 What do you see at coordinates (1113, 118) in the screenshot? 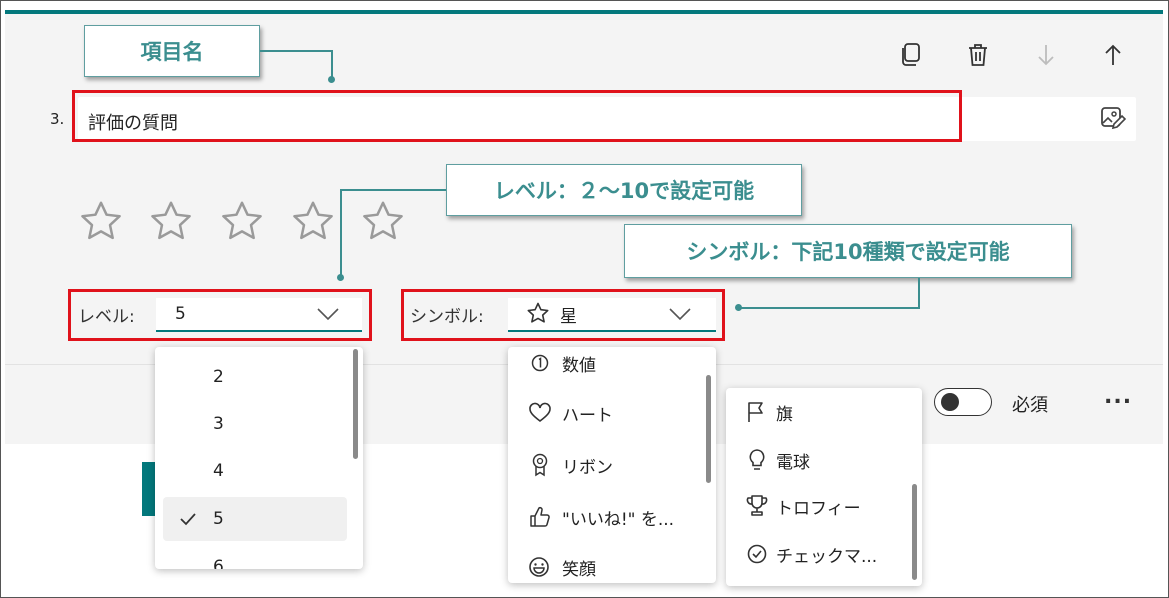
I see `image-edit-icon` at bounding box center [1113, 118].